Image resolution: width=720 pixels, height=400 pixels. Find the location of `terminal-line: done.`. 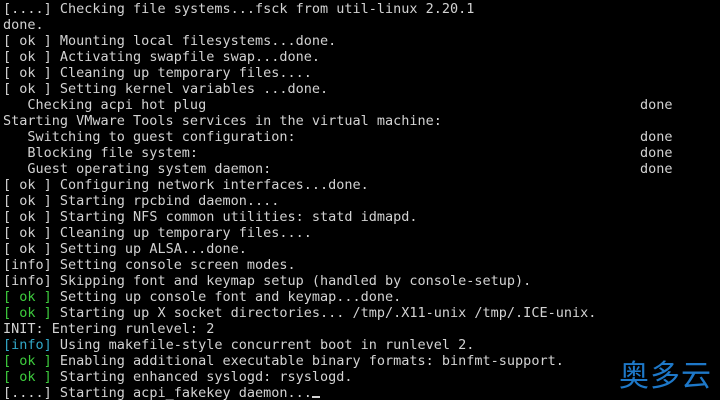

terminal-line: done. is located at coordinates (361, 25).